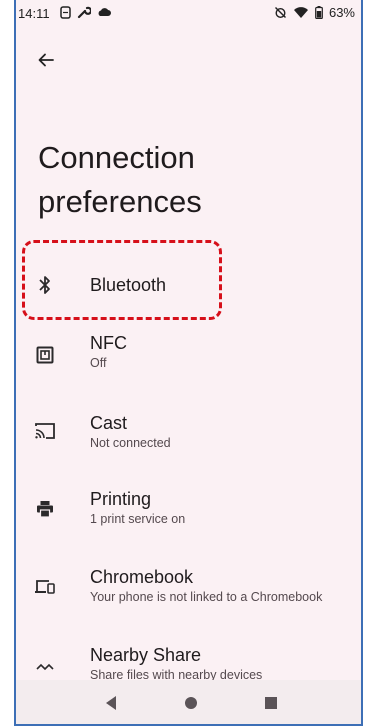 This screenshot has width=378, height=726. I want to click on status-right-icons: 63%, so click(314, 12).